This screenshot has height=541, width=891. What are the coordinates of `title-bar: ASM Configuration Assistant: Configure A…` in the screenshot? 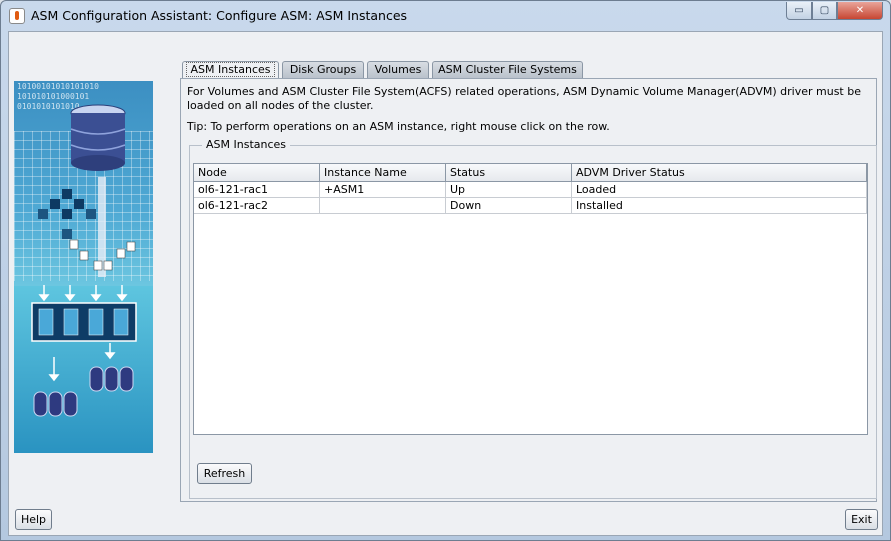 It's located at (445, 16).